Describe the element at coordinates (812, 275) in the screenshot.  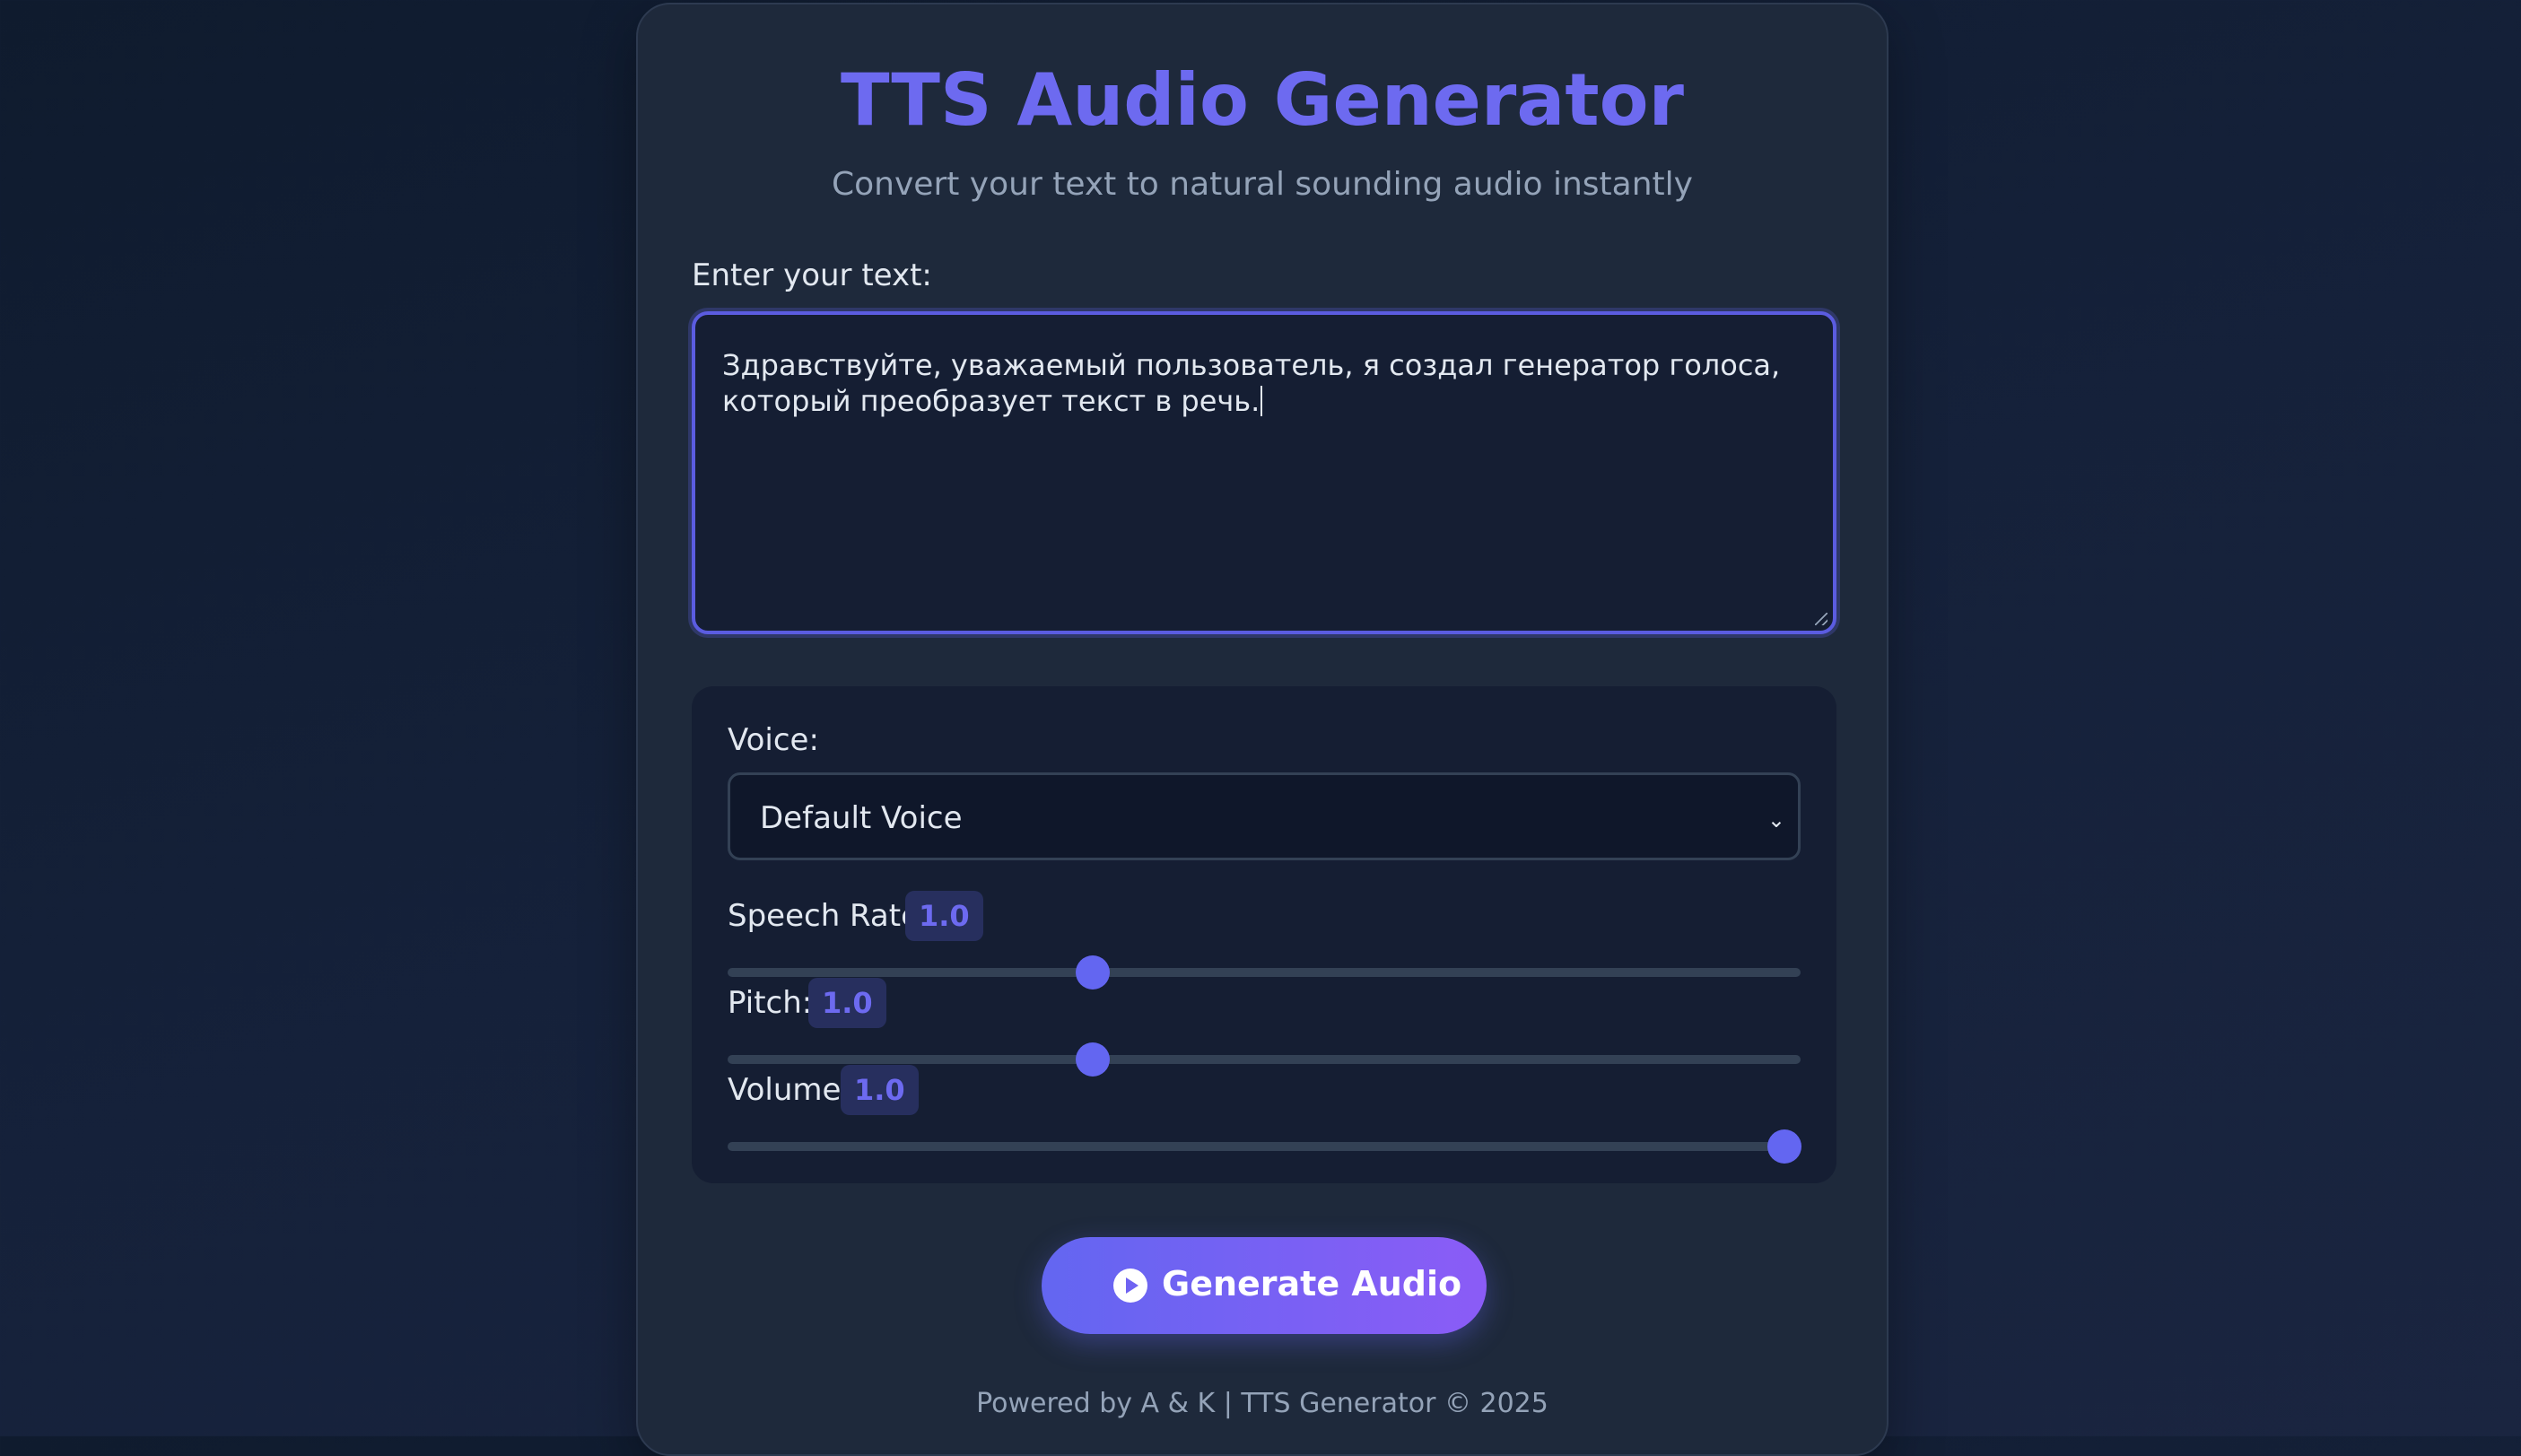
I see `text-input-label: Enter your text:` at that location.